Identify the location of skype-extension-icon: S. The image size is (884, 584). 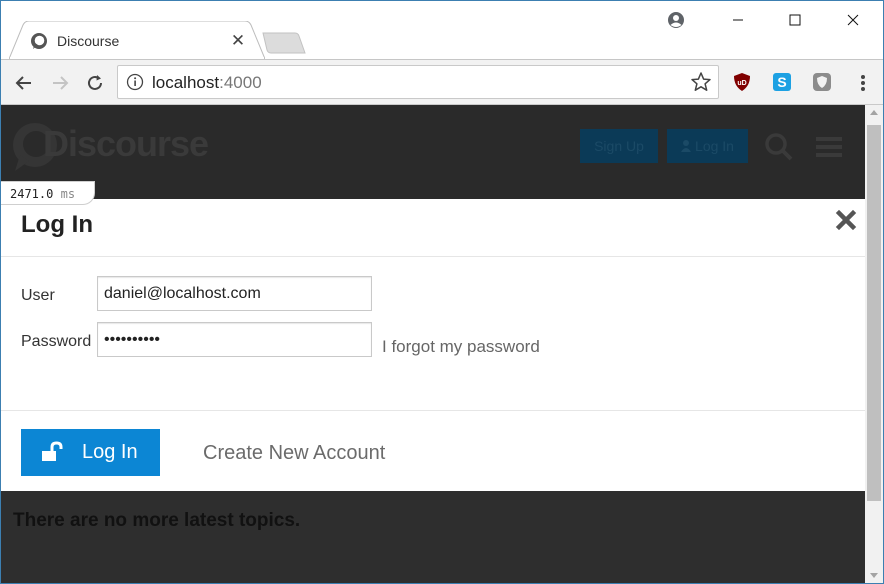
(782, 82).